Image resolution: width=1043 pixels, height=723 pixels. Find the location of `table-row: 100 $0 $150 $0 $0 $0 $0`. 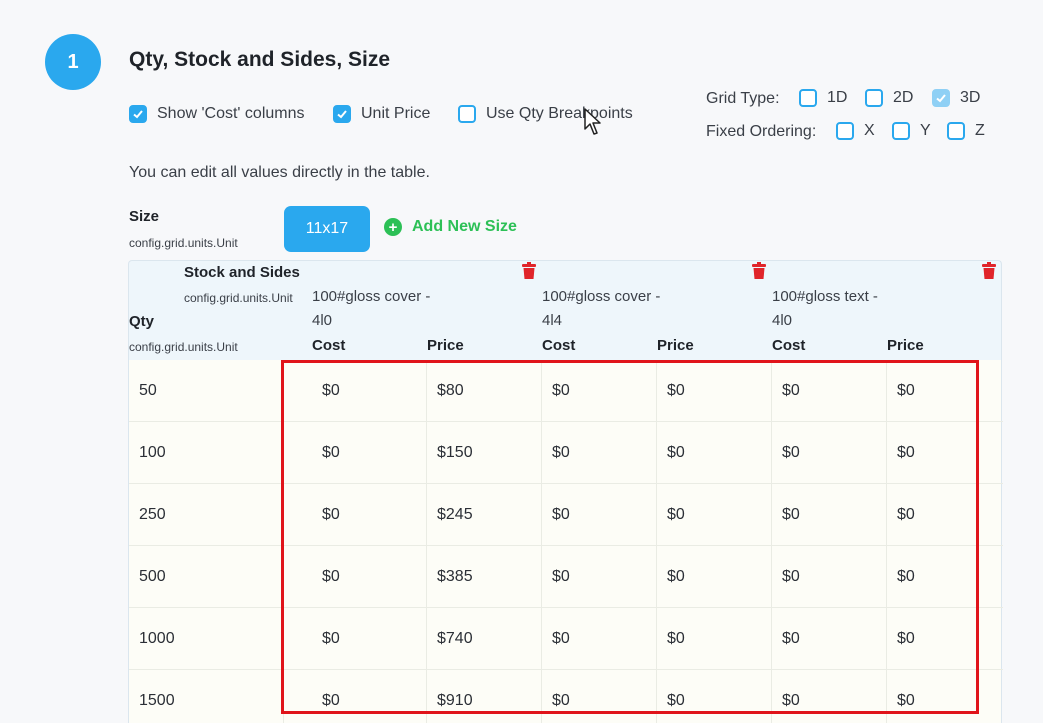

table-row: 100 $0 $150 $0 $0 $0 $0 is located at coordinates (566, 453).